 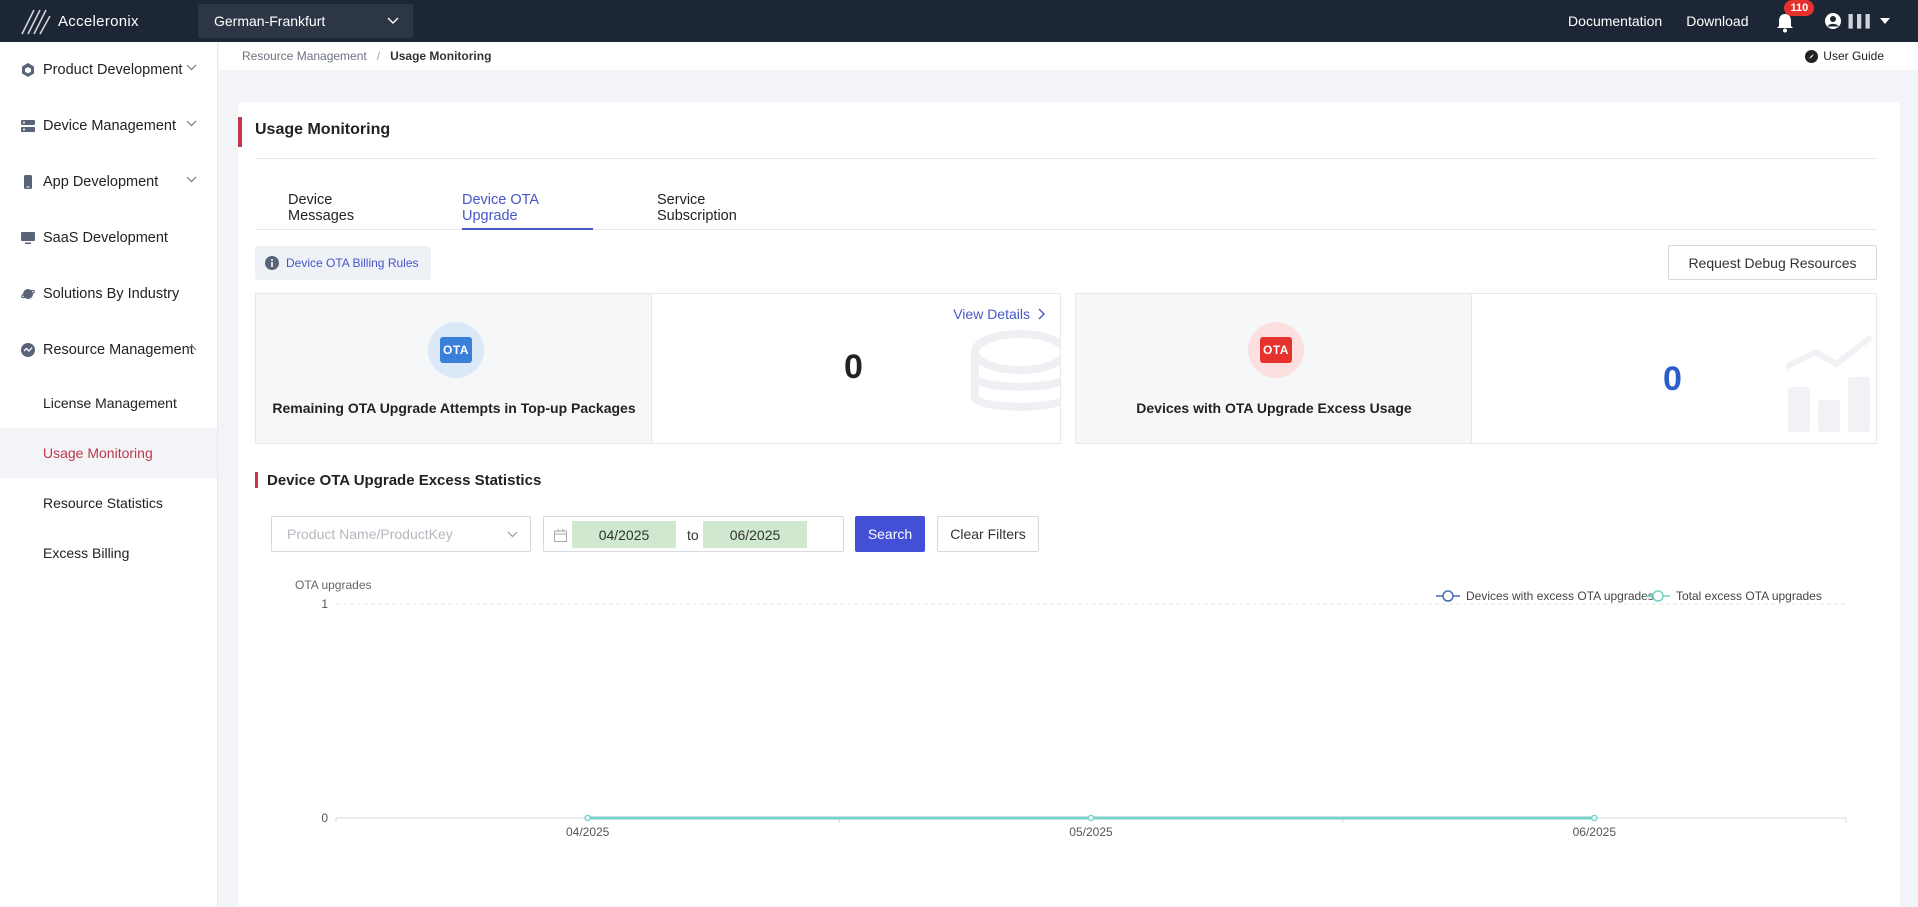 What do you see at coordinates (624, 534) in the screenshot?
I see `date-from-input` at bounding box center [624, 534].